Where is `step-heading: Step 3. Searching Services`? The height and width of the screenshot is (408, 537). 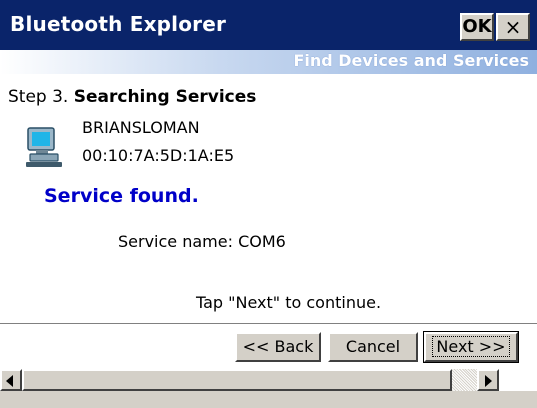
step-heading: Step 3. Searching Services is located at coordinates (132, 97).